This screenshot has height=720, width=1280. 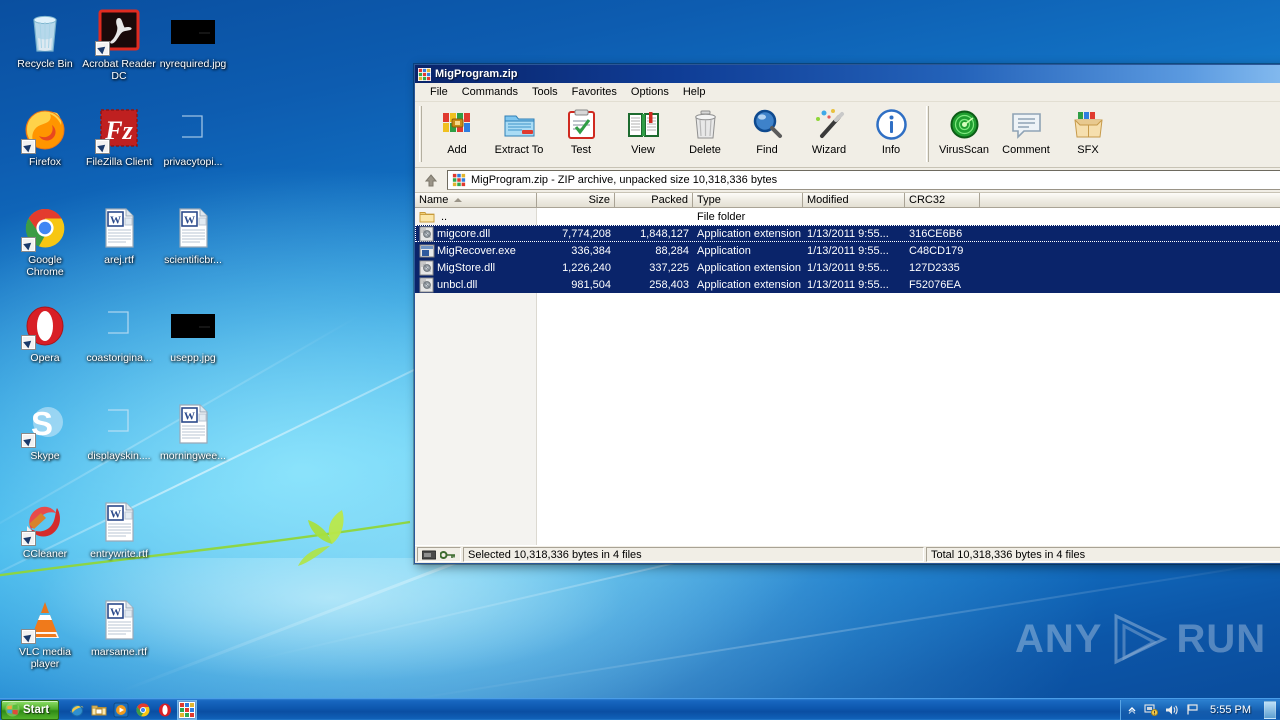 I want to click on menu-bar: File Commands Tools Favorites Options Help, so click(x=847, y=92).